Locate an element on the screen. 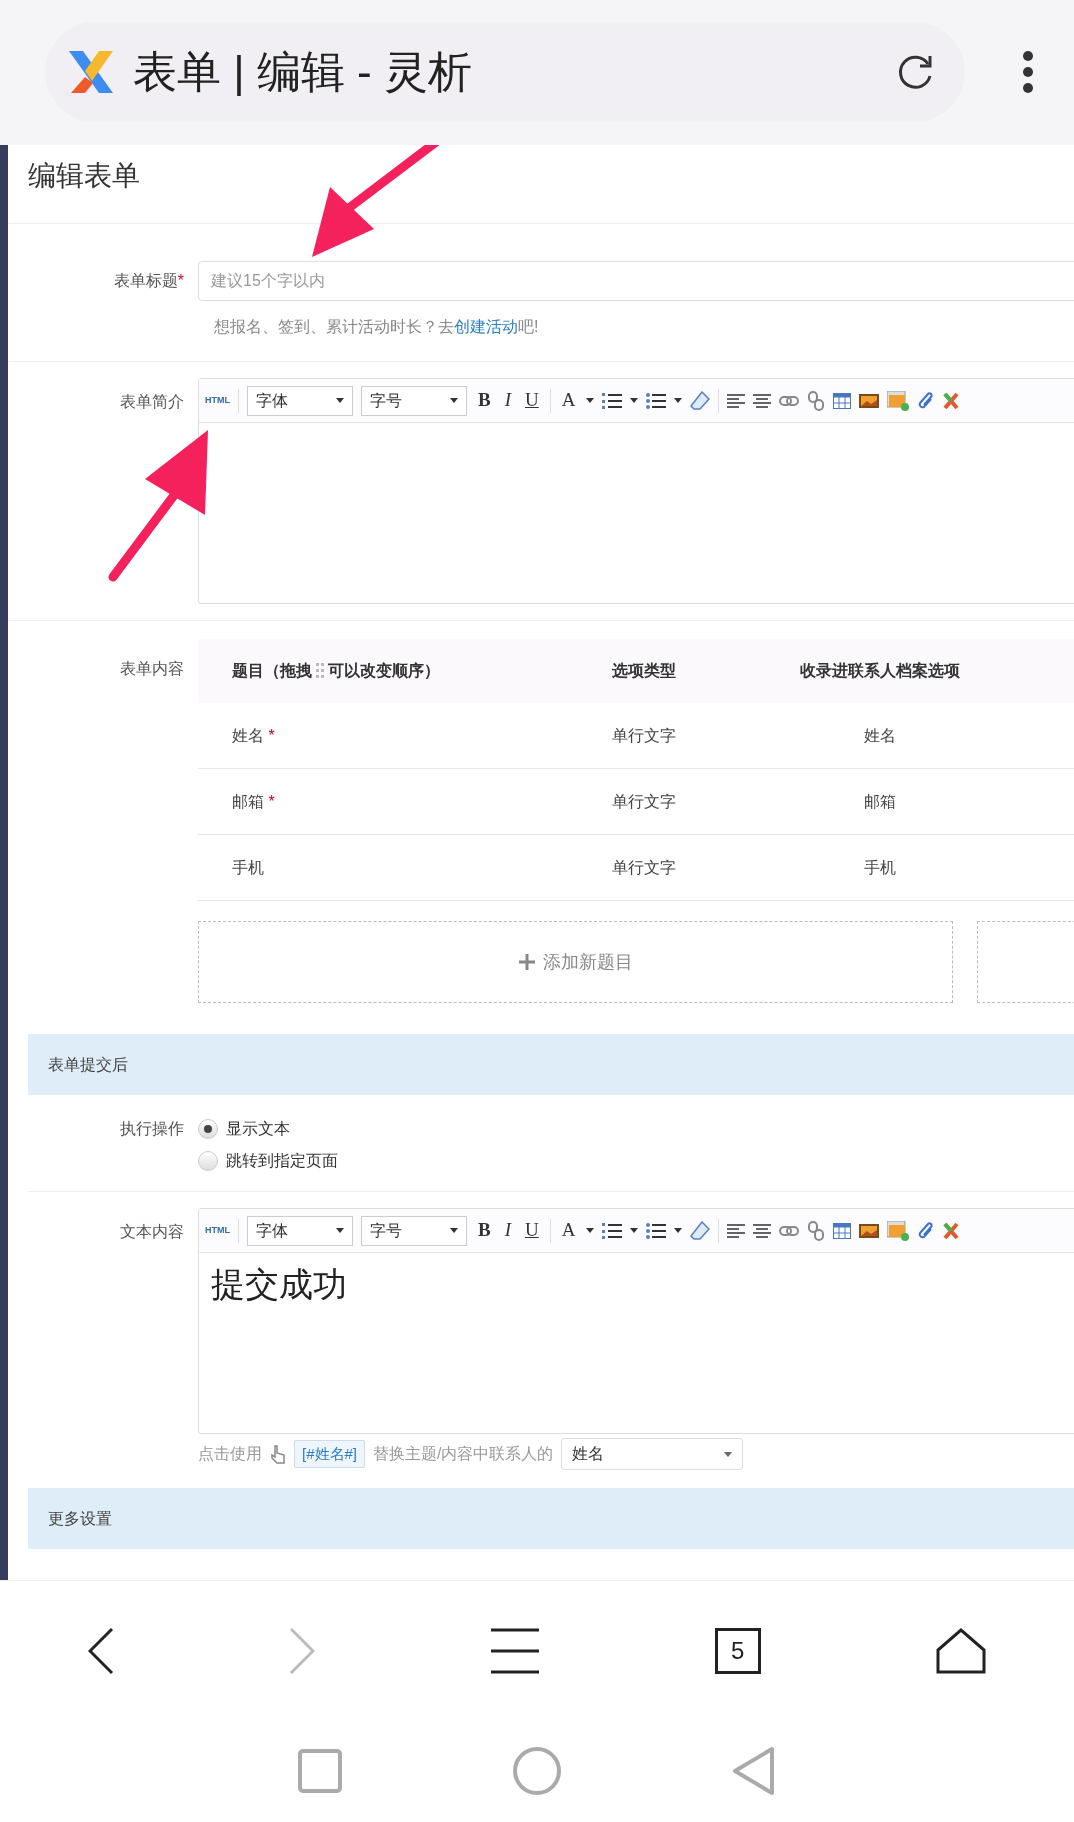 Image resolution: width=1074 pixels, height=1822 pixels. hint-text: 想报名、签到、累计活动时长？去创建活动吧! is located at coordinates (377, 327).